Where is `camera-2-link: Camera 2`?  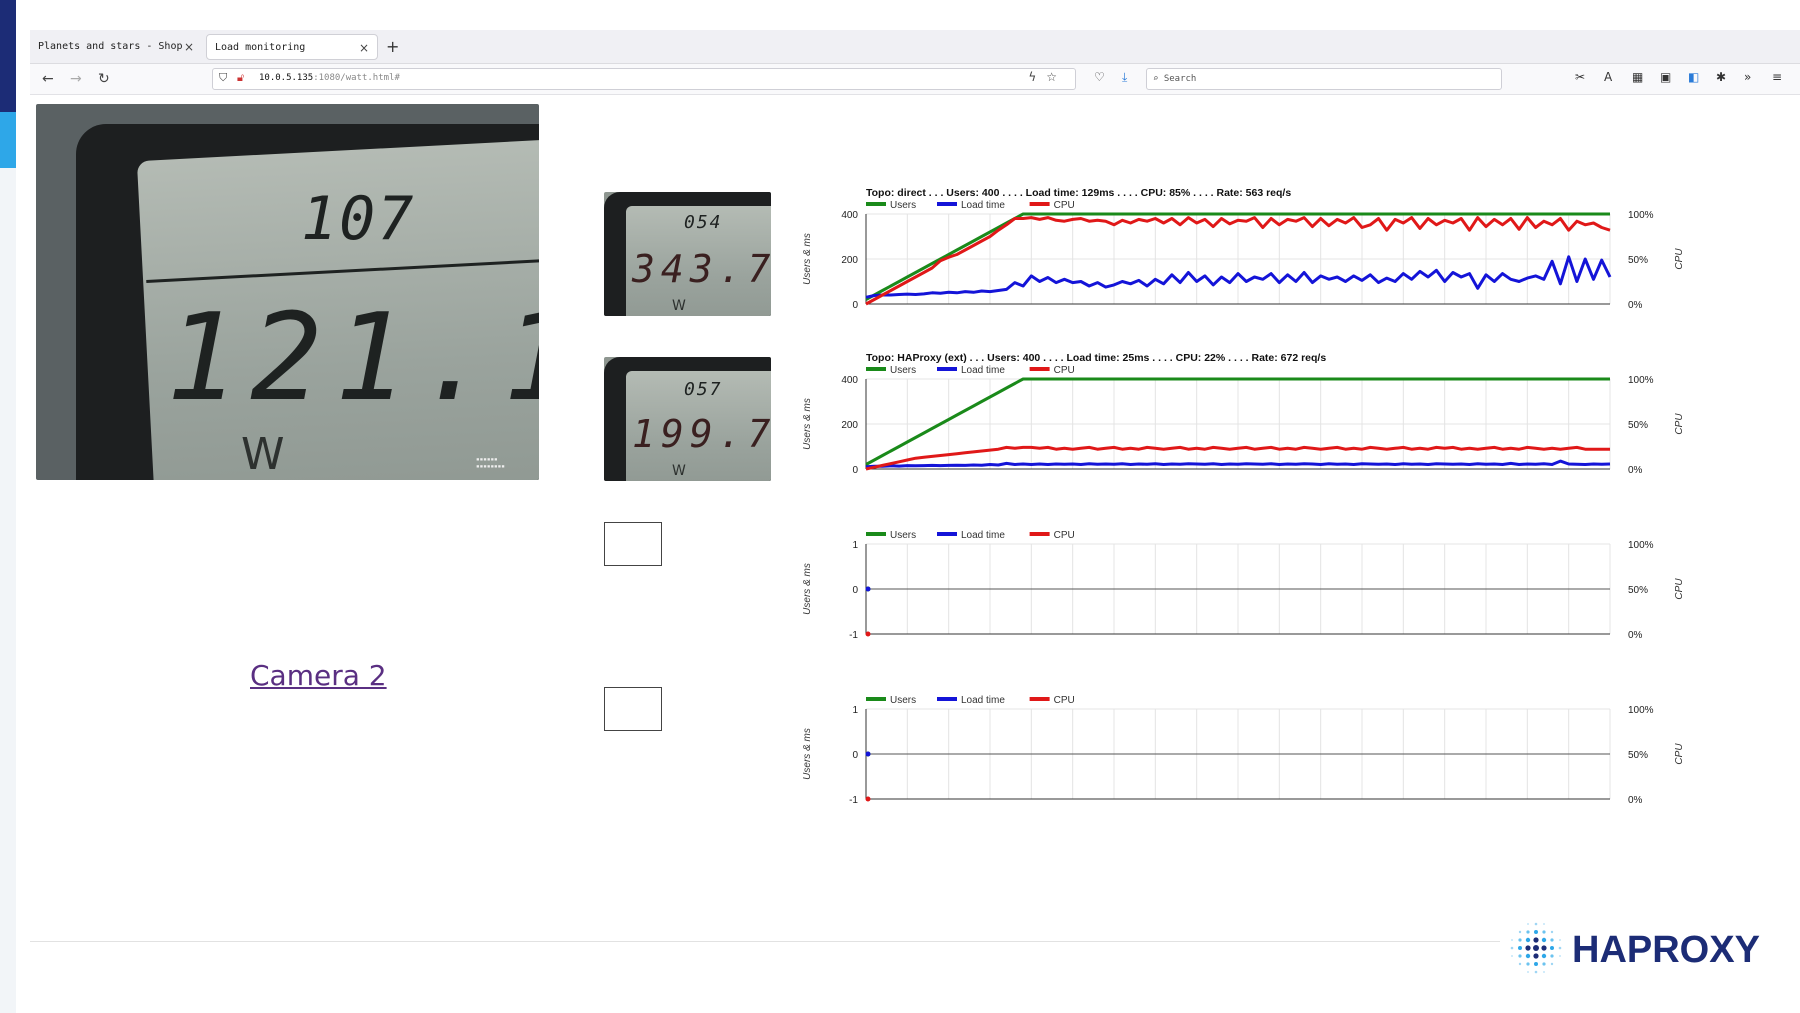 camera-2-link: Camera 2 is located at coordinates (318, 675).